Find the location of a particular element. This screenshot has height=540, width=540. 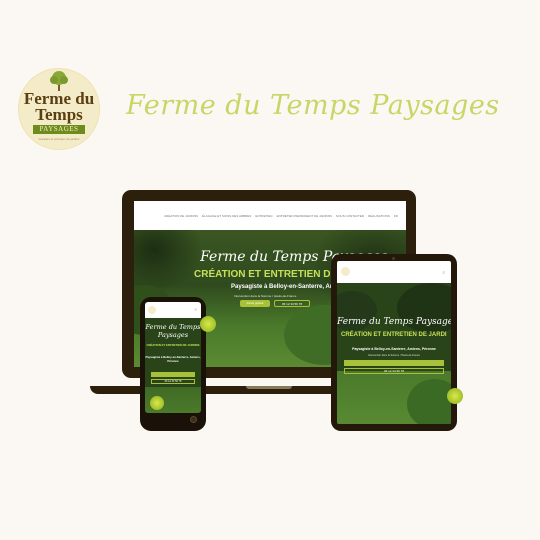

nav-item-creation: CRÉATION DE JARDINS is located at coordinates (181, 216).